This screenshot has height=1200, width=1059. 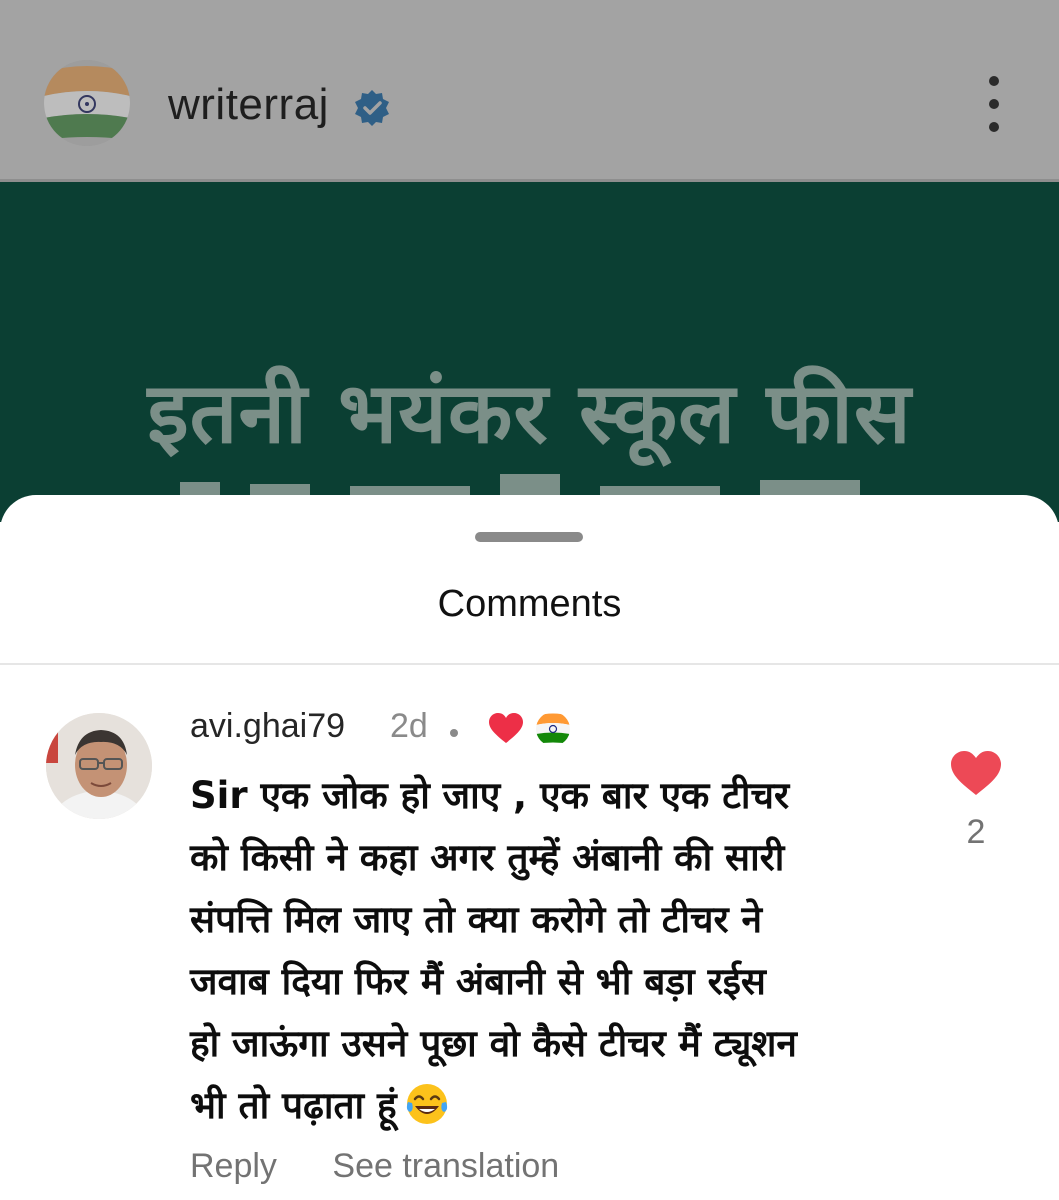 I want to click on profile-avatar, so click(x=87, y=103).